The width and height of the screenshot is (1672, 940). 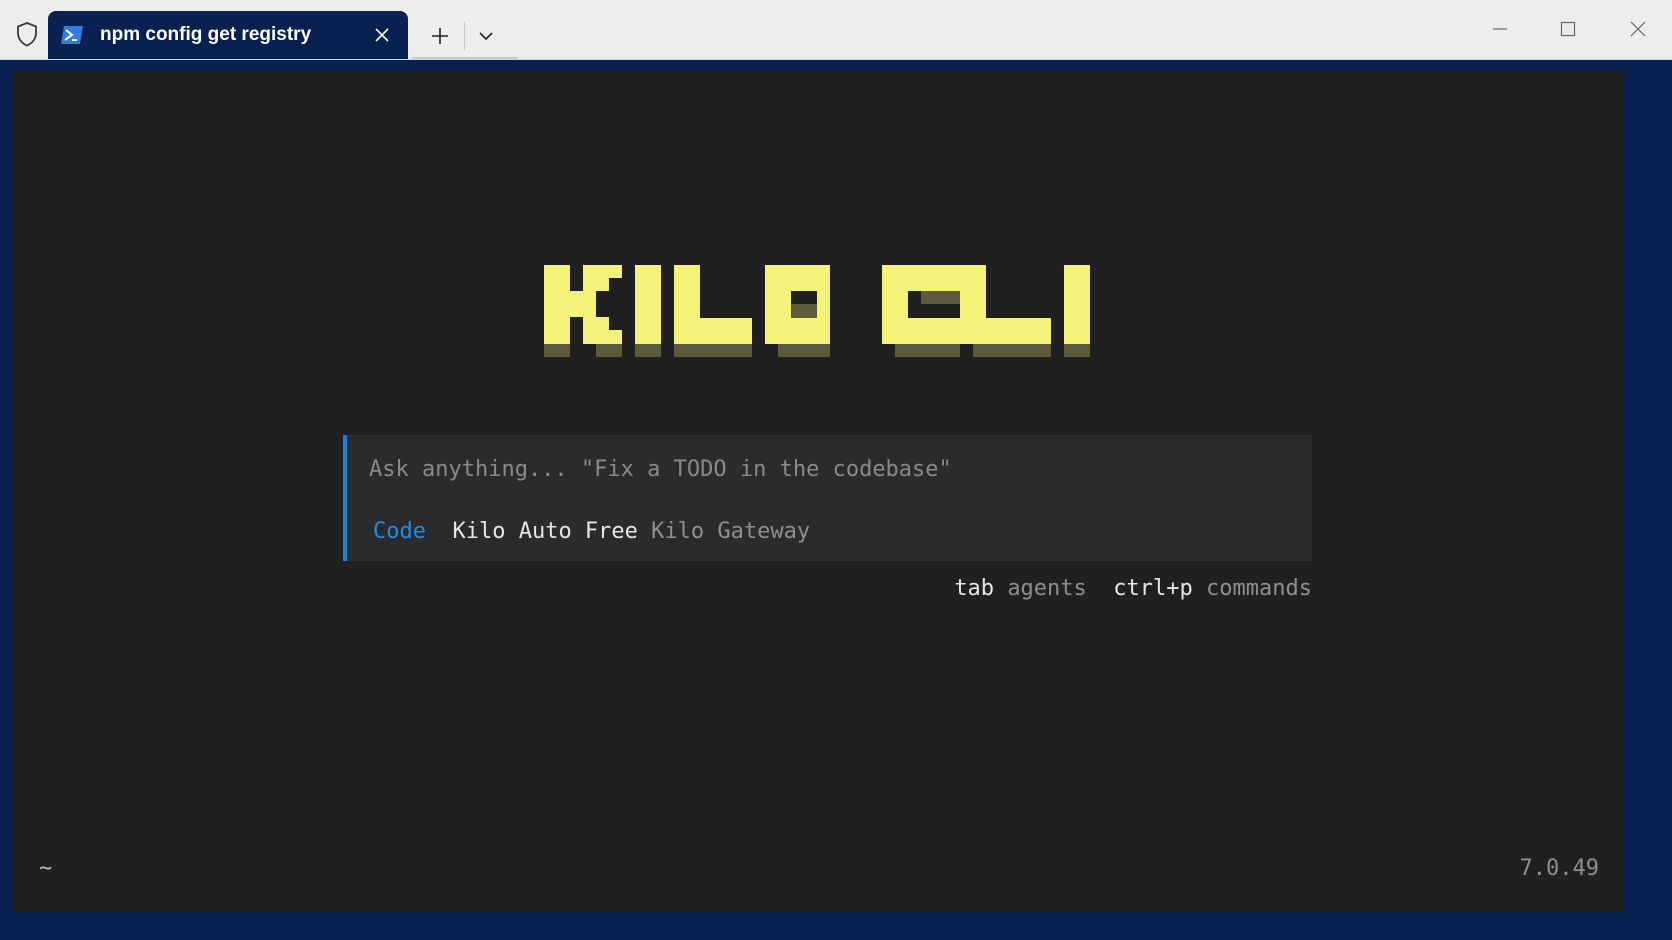 What do you see at coordinates (829, 469) in the screenshot?
I see `prompt-input` at bounding box center [829, 469].